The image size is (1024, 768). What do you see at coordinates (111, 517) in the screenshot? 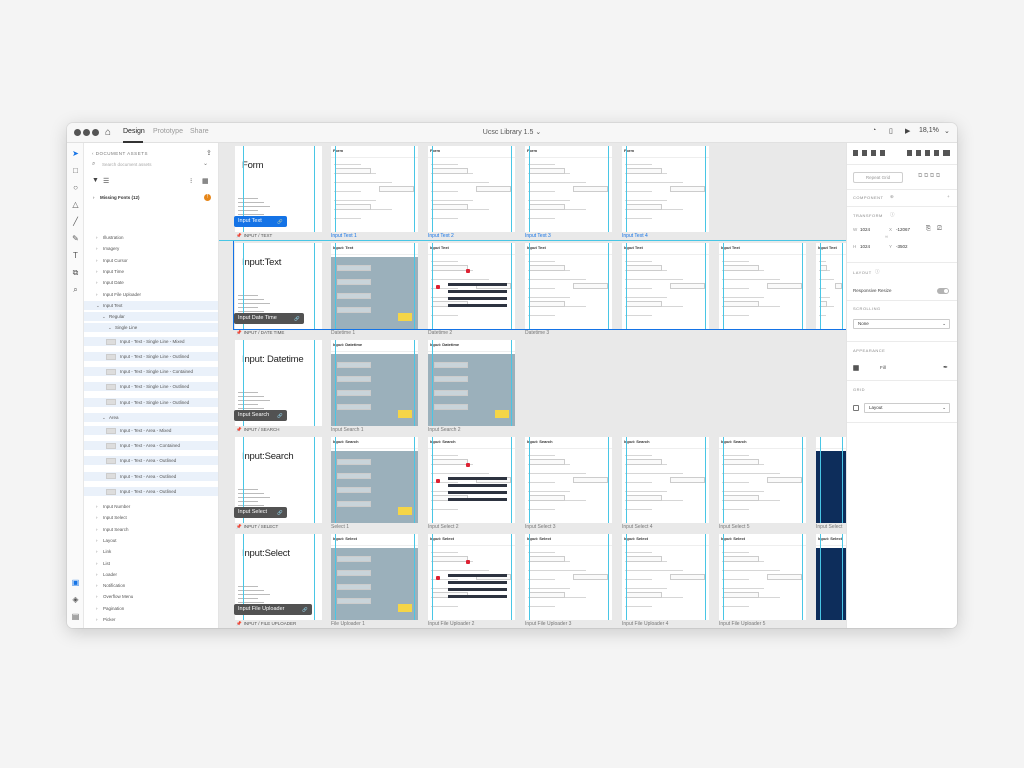
I see `asset-group: › Input Select` at bounding box center [111, 517].